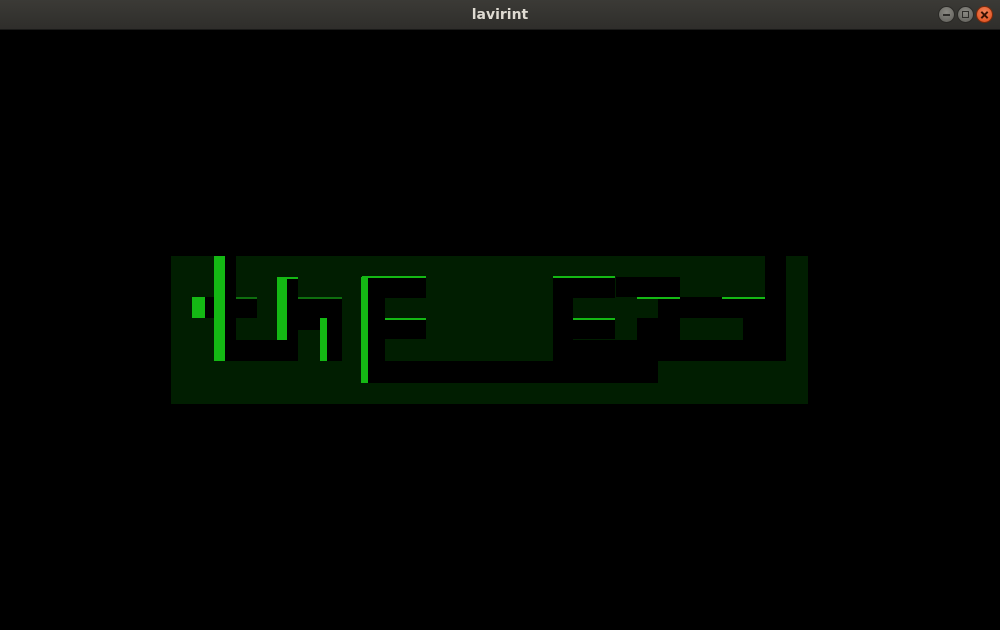 This screenshot has height=630, width=1000. I want to click on minimize-icon, so click(946, 14).